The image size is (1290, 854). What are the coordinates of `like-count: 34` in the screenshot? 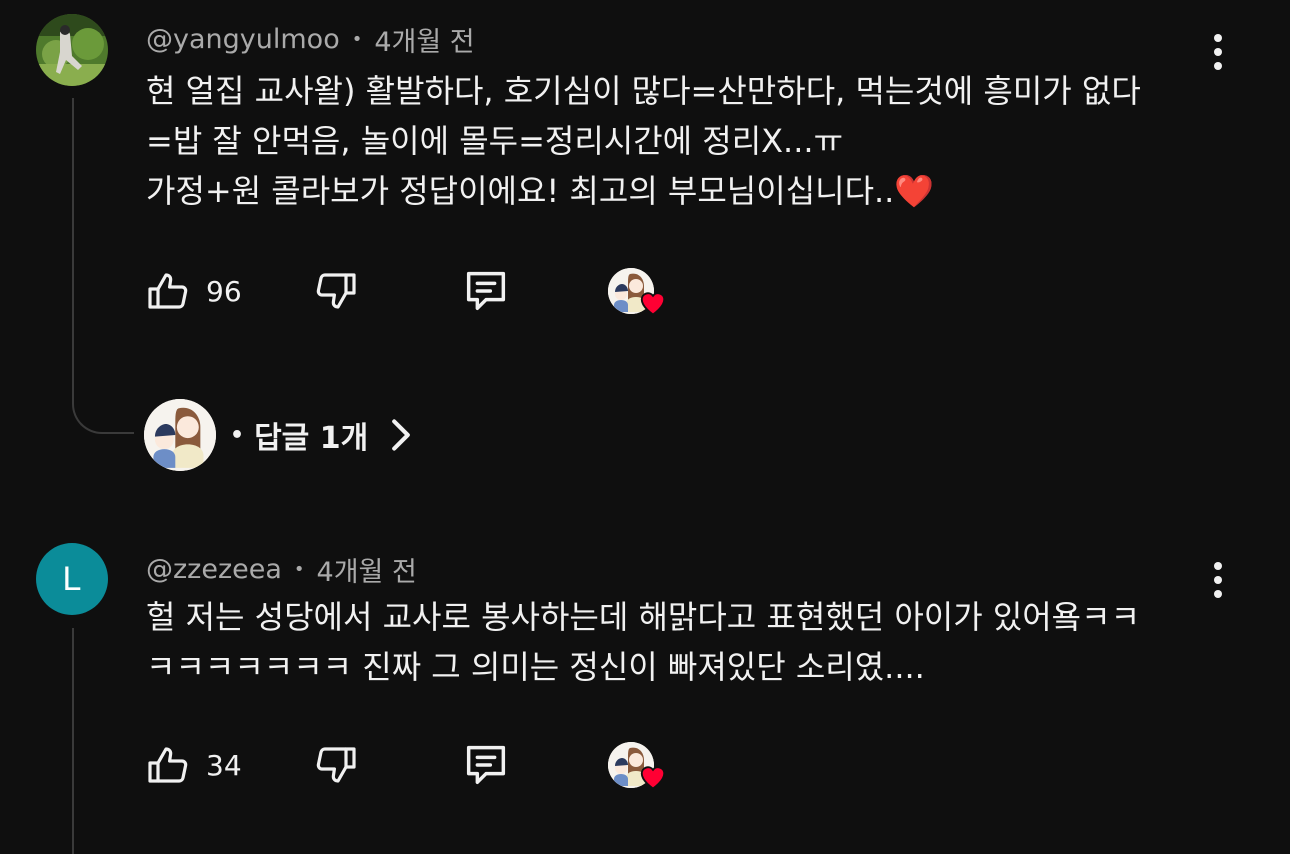 It's located at (224, 765).